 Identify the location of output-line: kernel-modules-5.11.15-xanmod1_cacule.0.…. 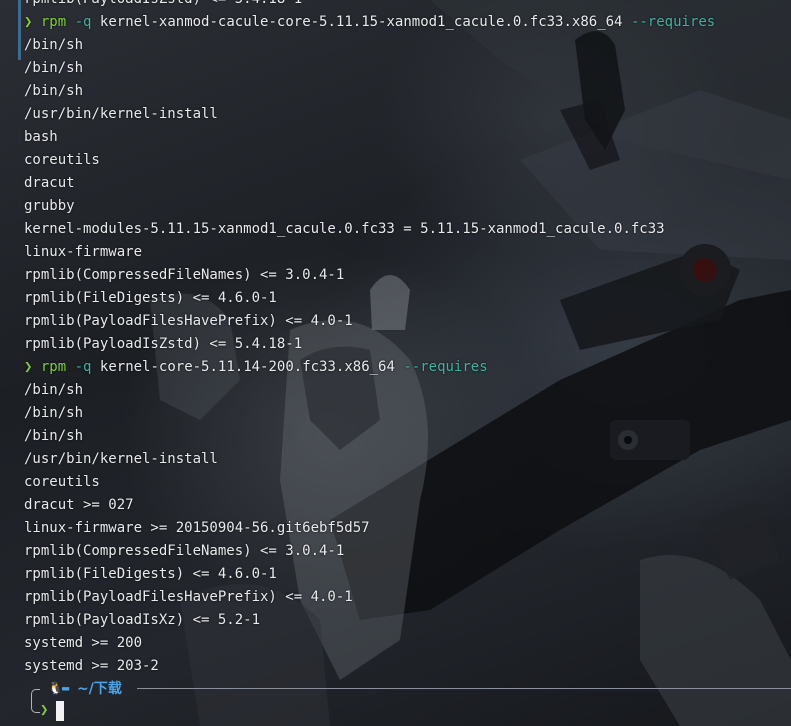
(344, 229).